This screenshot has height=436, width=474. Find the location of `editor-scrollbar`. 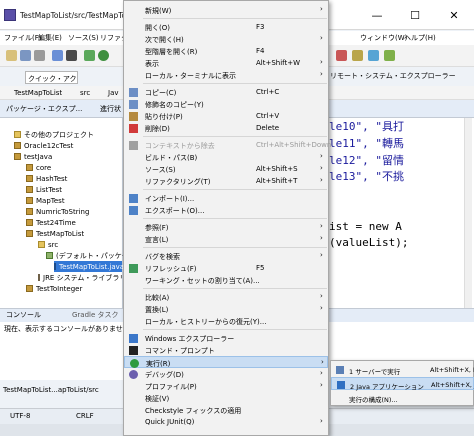

editor-scrollbar is located at coordinates (468, 213).